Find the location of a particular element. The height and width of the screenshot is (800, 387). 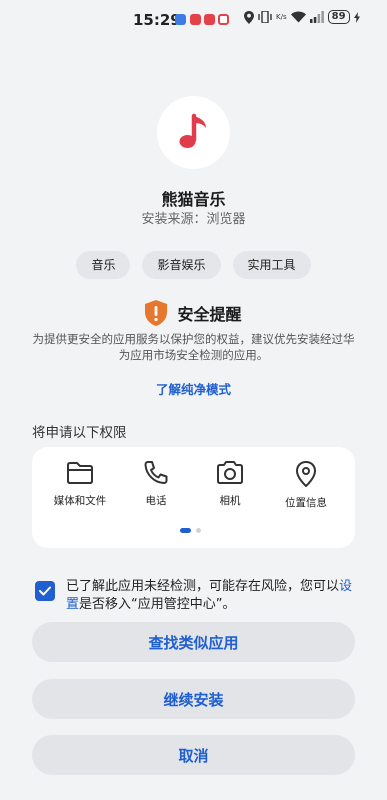

category-tag: 实用工具 is located at coordinates (271, 265).